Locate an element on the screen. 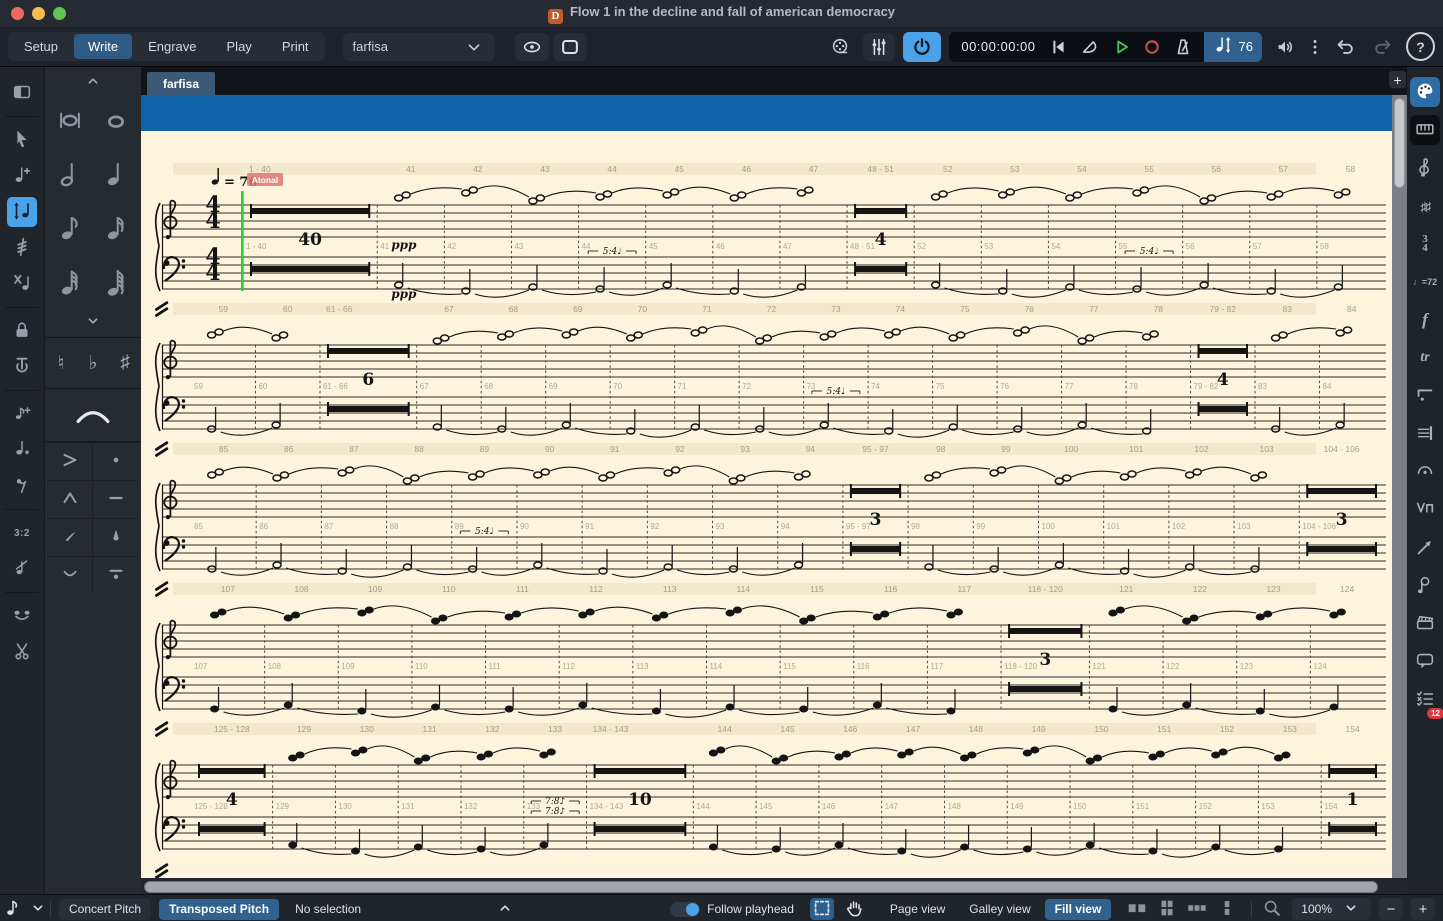  vertical-scrollbar is located at coordinates (1400, 486).